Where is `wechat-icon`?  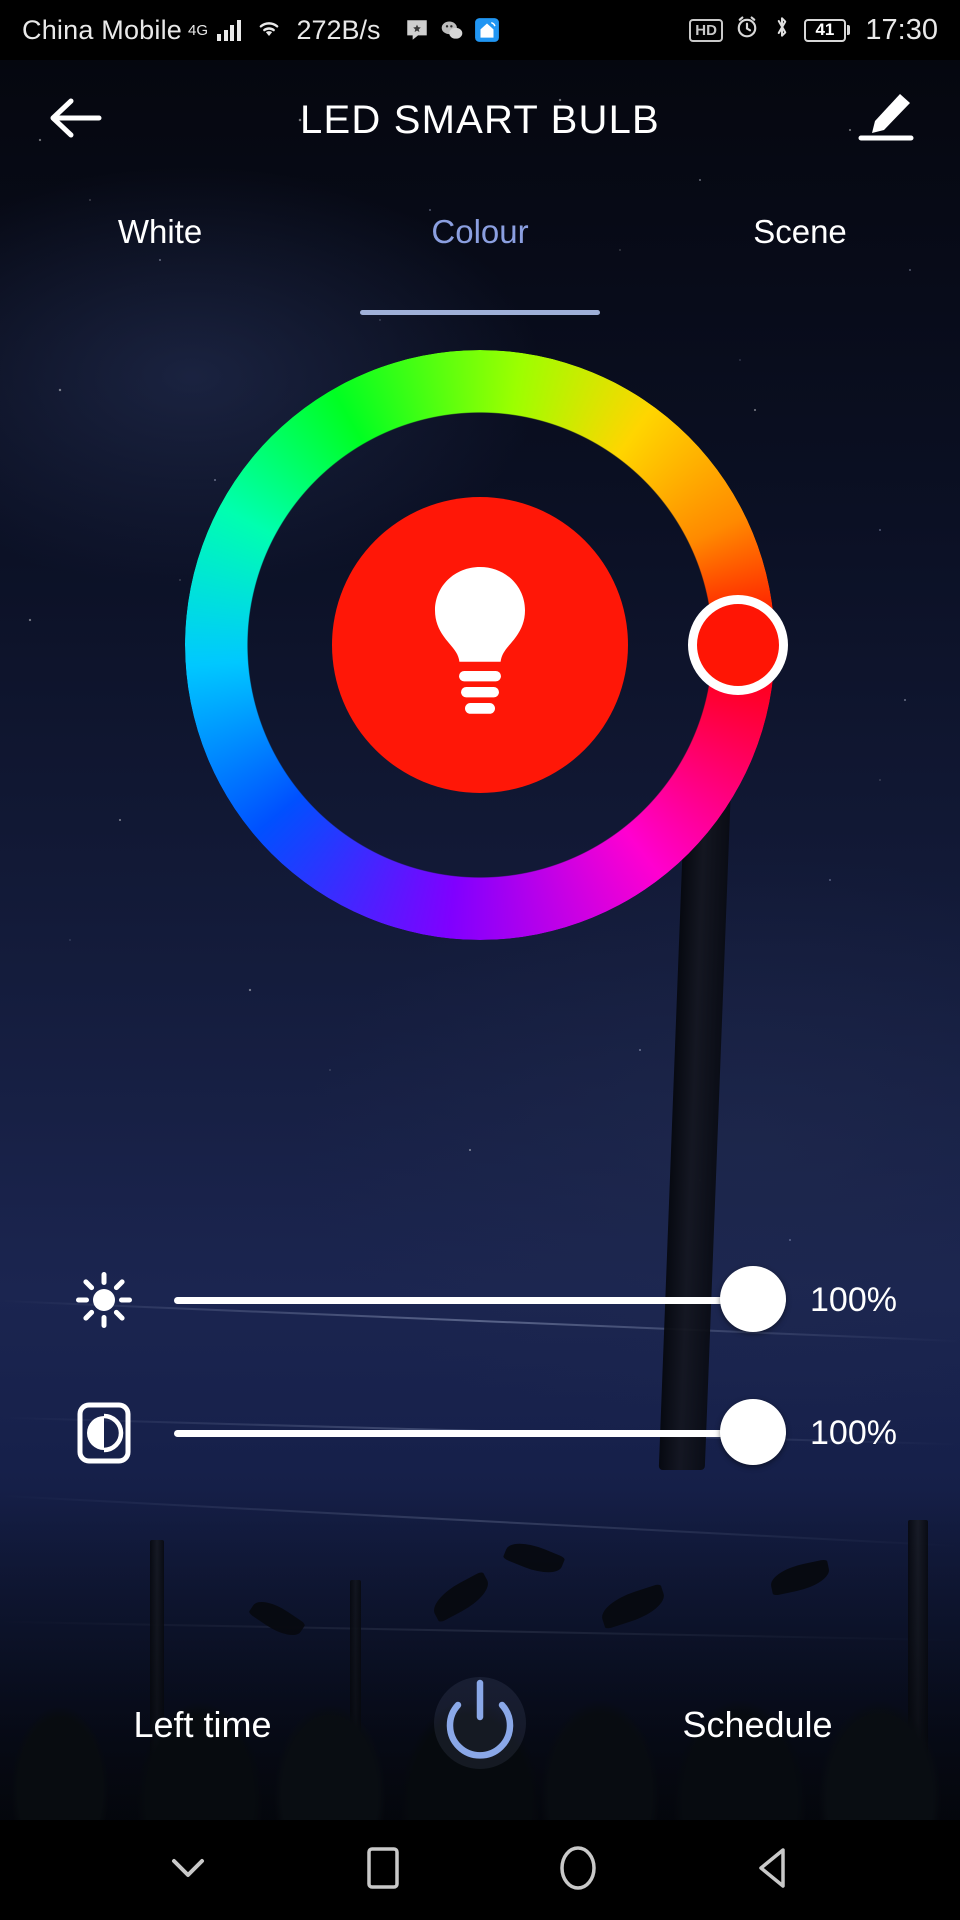
wechat-icon is located at coordinates (452, 30).